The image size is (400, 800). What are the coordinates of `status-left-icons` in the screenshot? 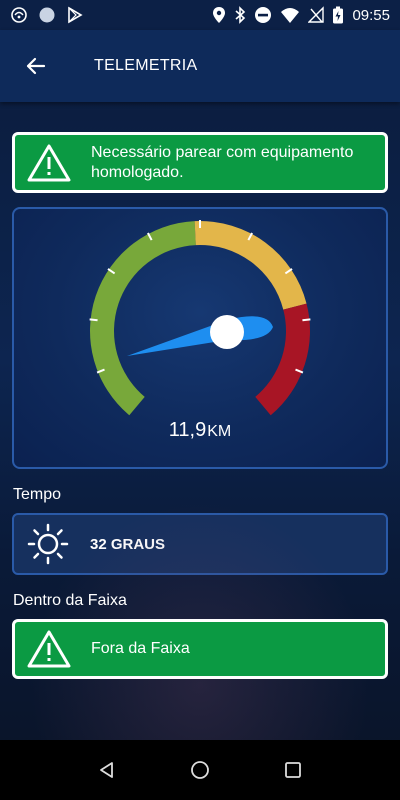 It's located at (47, 15).